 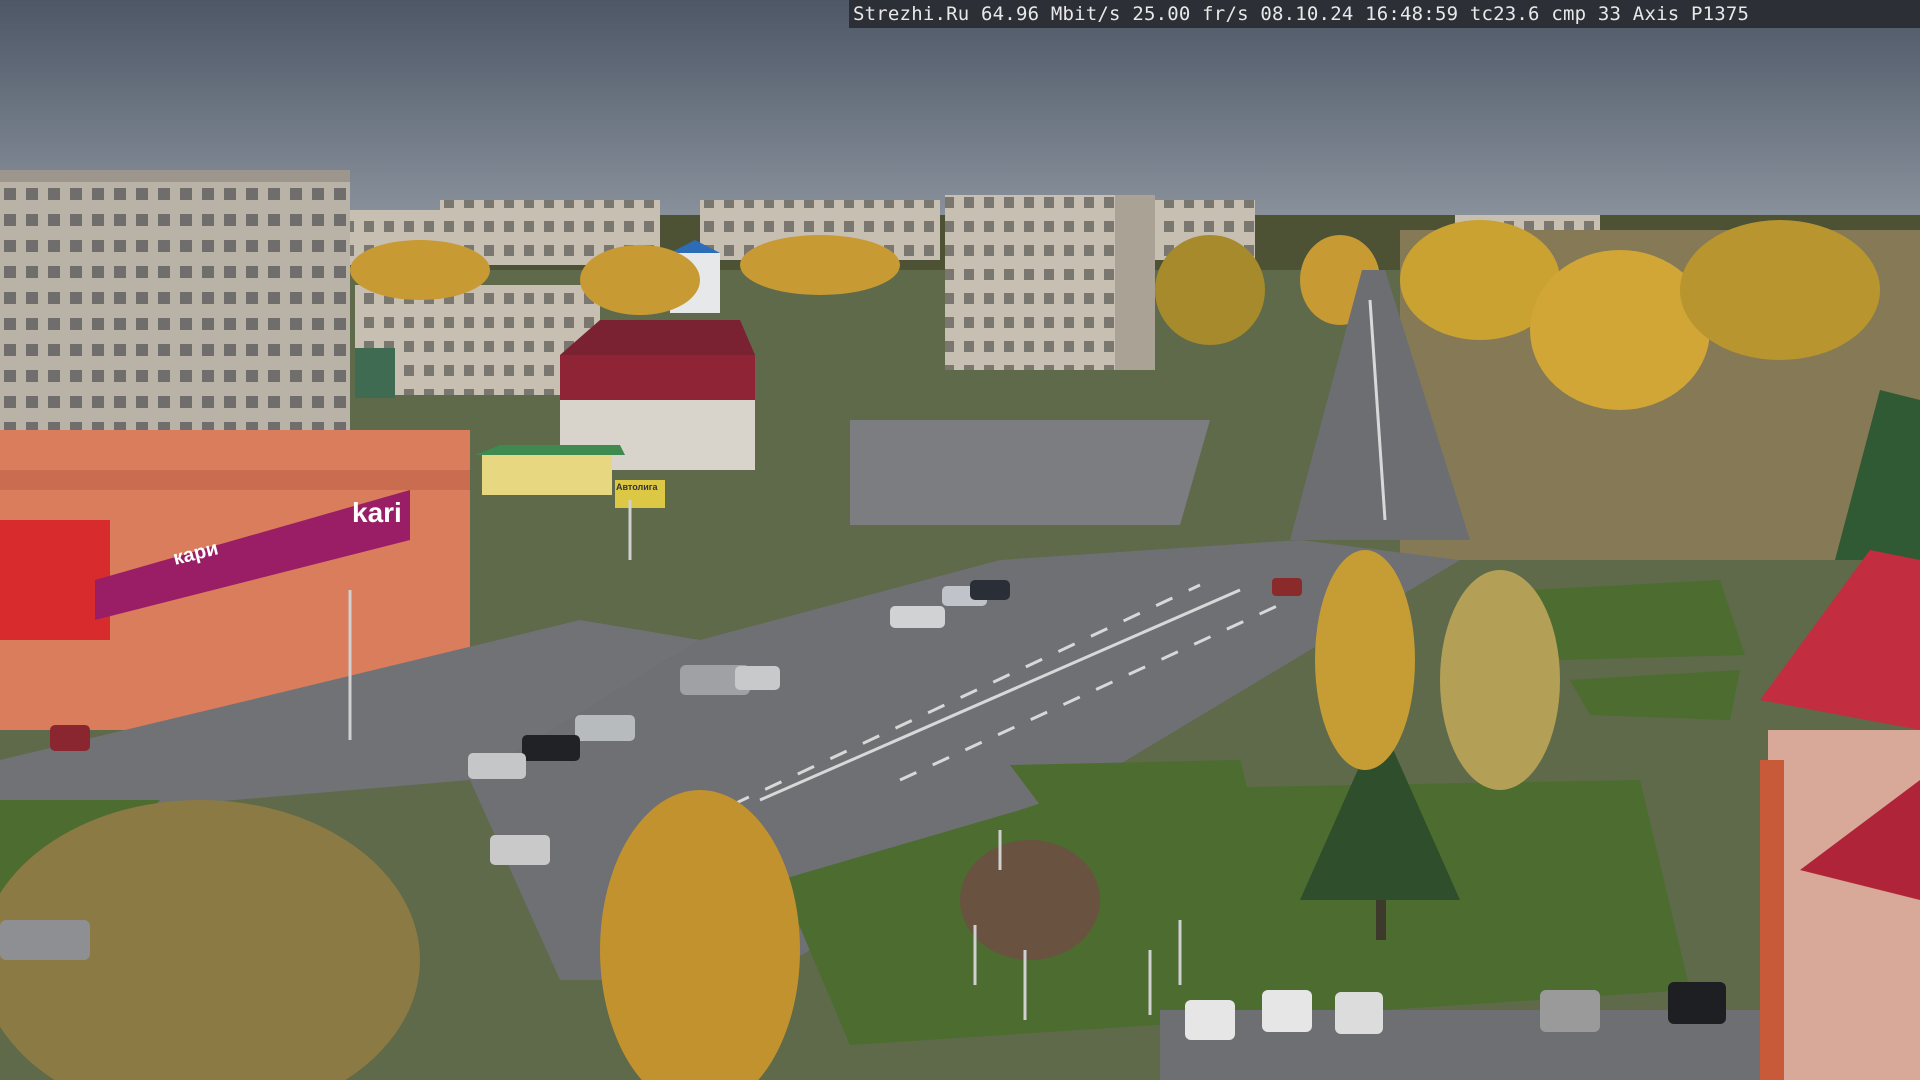 What do you see at coordinates (377, 512) in the screenshot?
I see `kari-logo: kari` at bounding box center [377, 512].